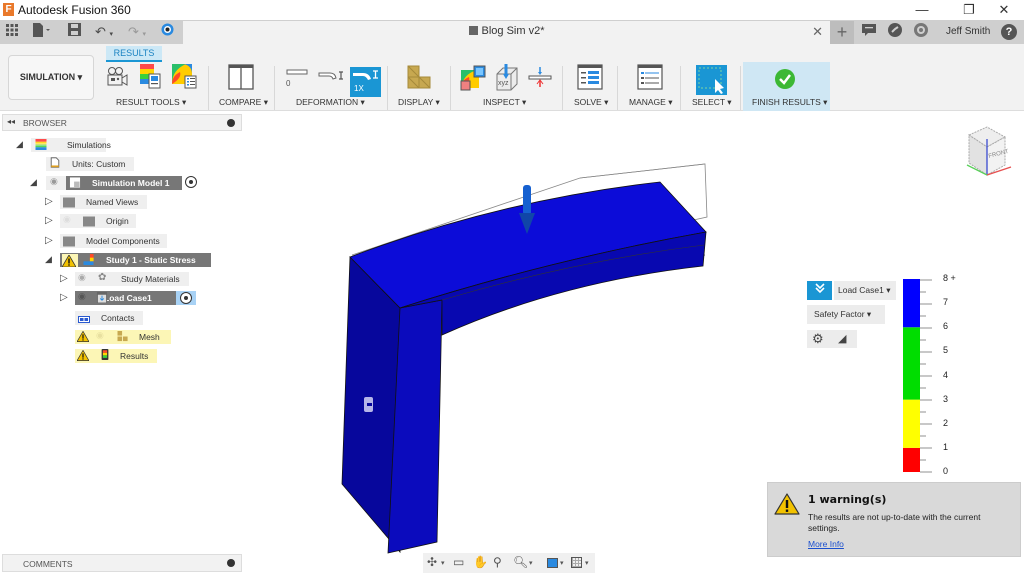  Describe the element at coordinates (51, 77) in the screenshot. I see `workspace-switcher: SIMULATION ▾` at that location.